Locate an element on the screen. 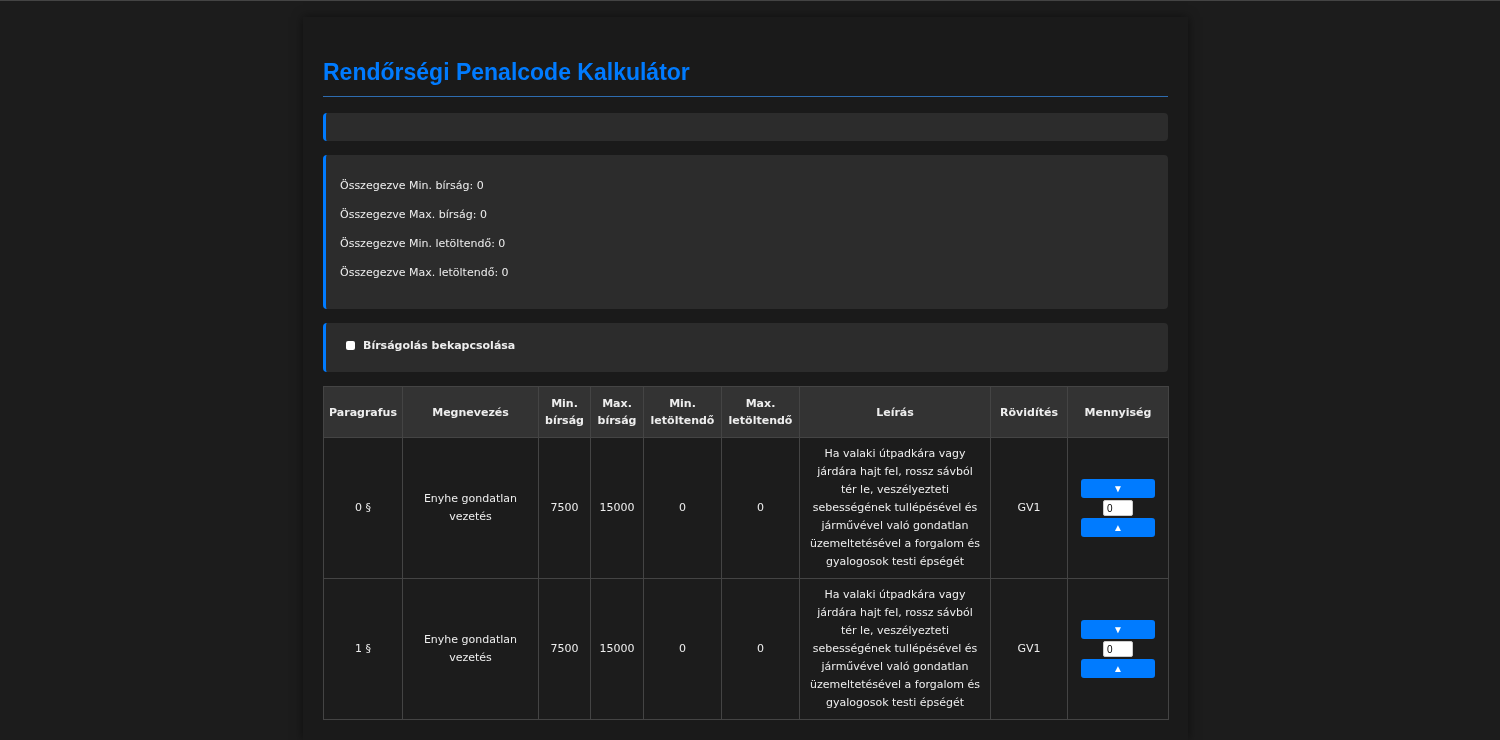 The image size is (1500, 740). column-header: Mennyiség is located at coordinates (1118, 412).